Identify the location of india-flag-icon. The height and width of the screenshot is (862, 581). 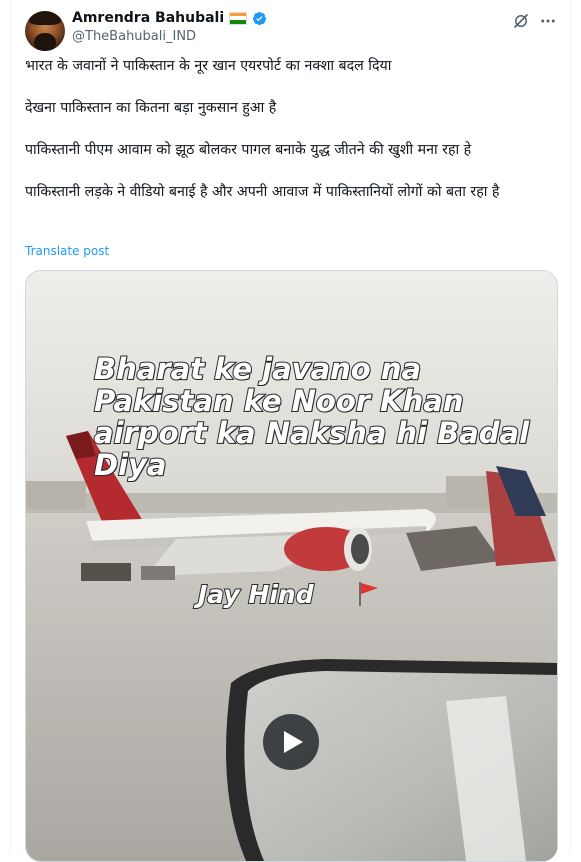
(238, 18).